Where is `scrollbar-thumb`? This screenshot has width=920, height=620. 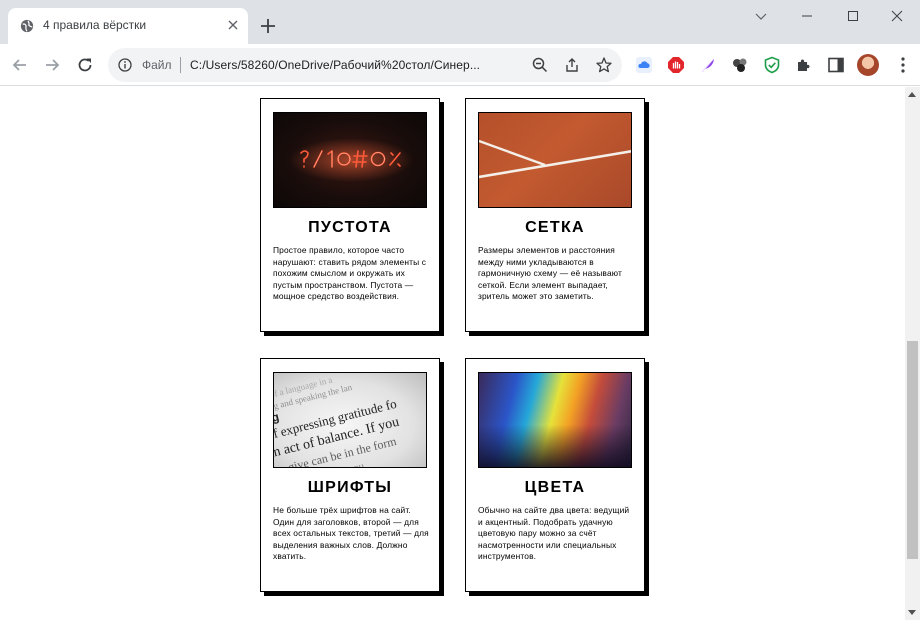 scrollbar-thumb is located at coordinates (912, 450).